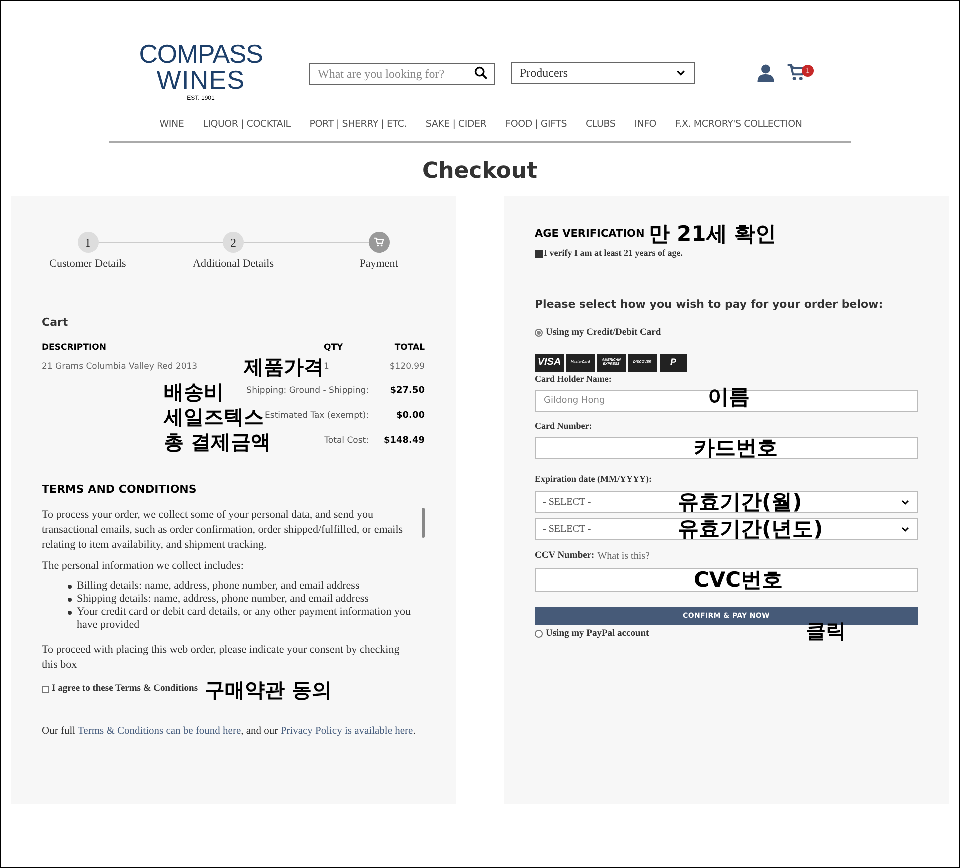  Describe the element at coordinates (194, 392) in the screenshot. I see `annotation-label: 배송비` at that location.